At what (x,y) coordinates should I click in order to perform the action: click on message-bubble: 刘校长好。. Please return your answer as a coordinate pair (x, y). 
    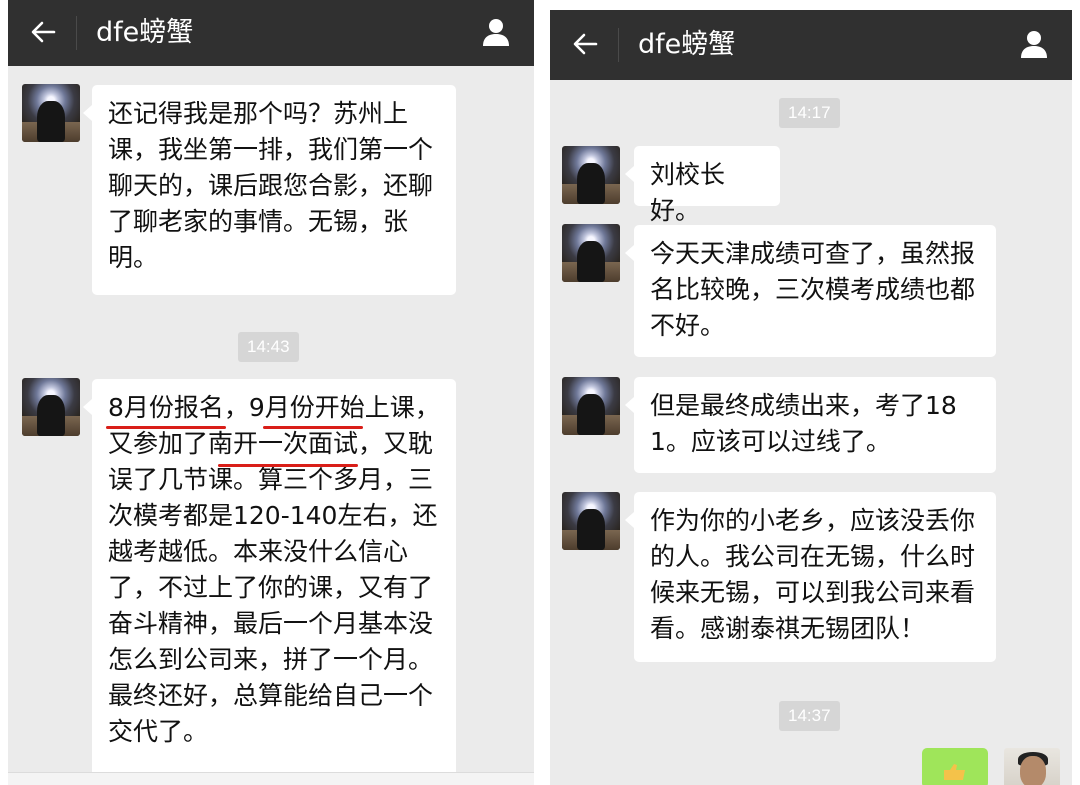
    Looking at the image, I should click on (702, 185).